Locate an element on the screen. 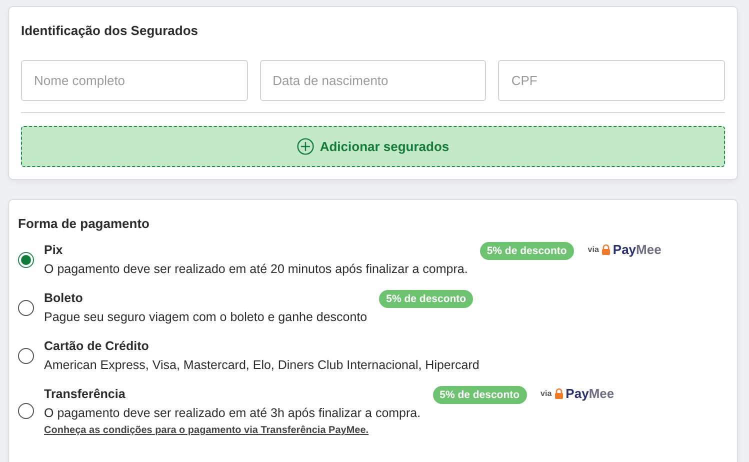 The image size is (749, 462). option-title: Transferência is located at coordinates (85, 394).